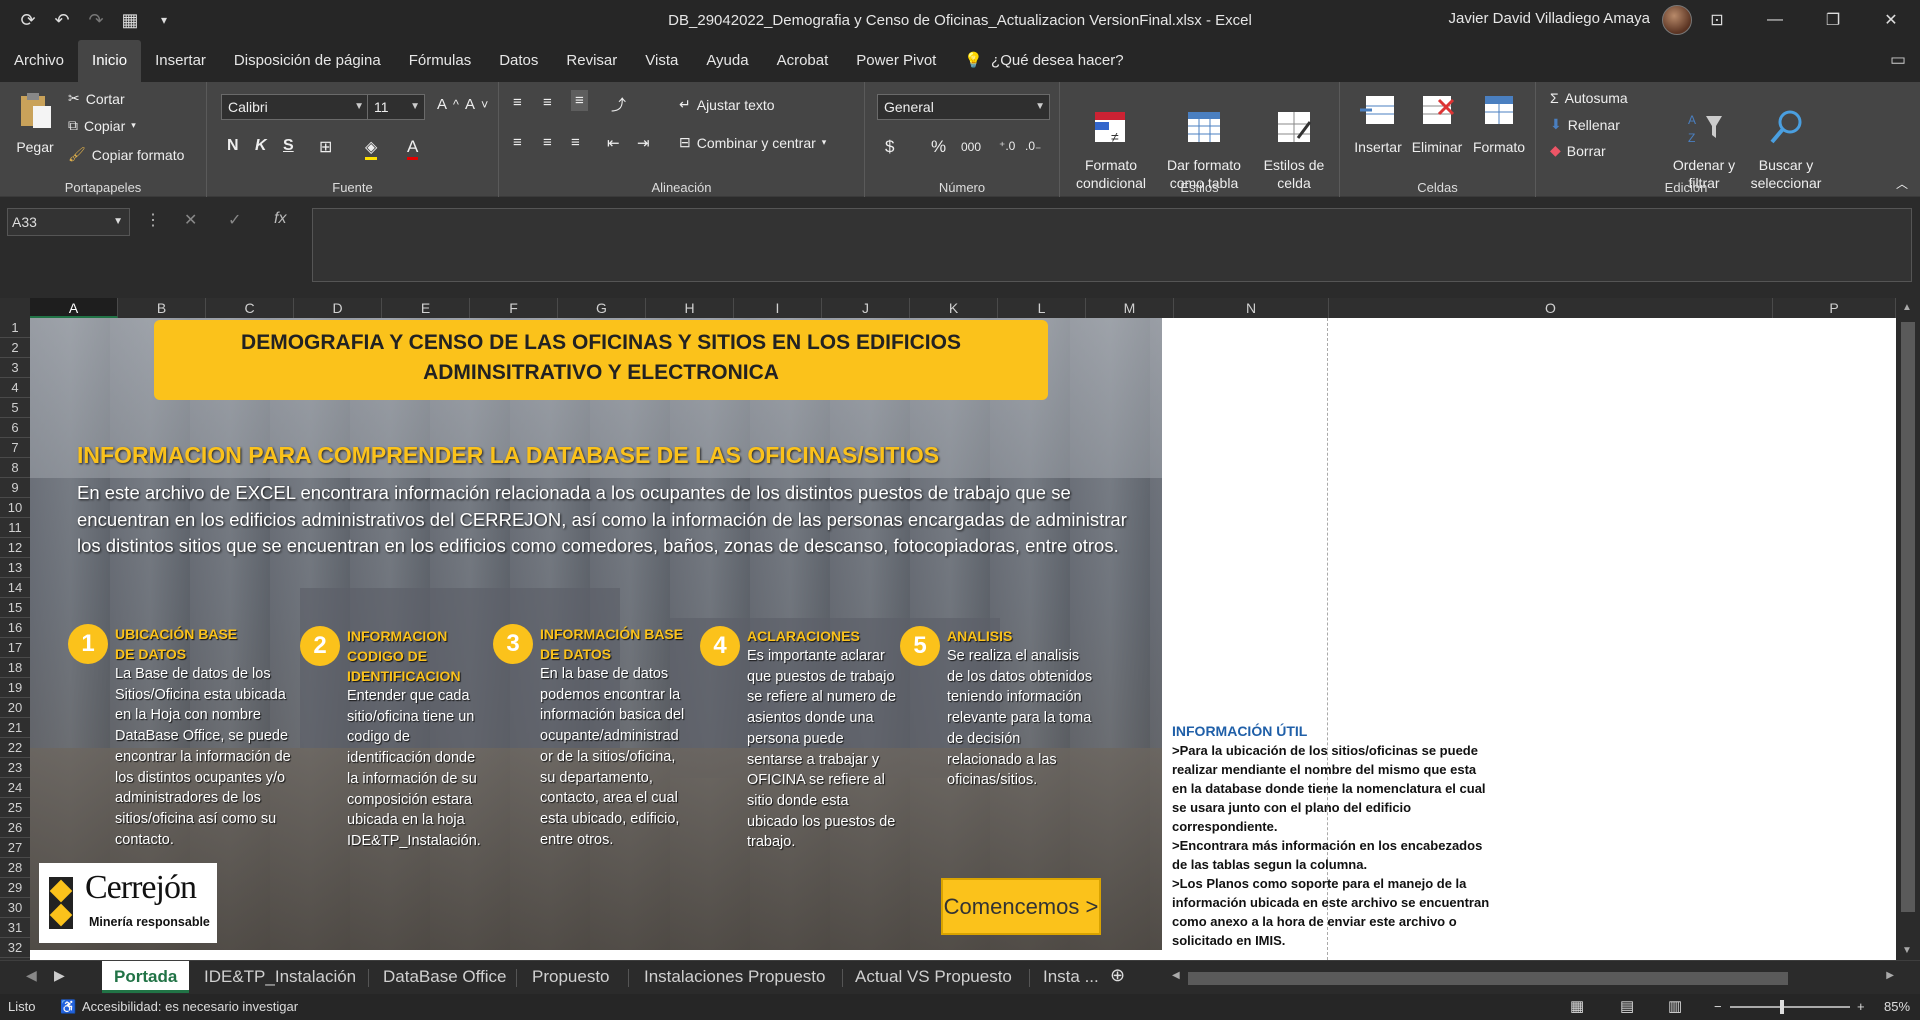  What do you see at coordinates (307, 61) in the screenshot?
I see `tab-disposicion: Disposición de página` at bounding box center [307, 61].